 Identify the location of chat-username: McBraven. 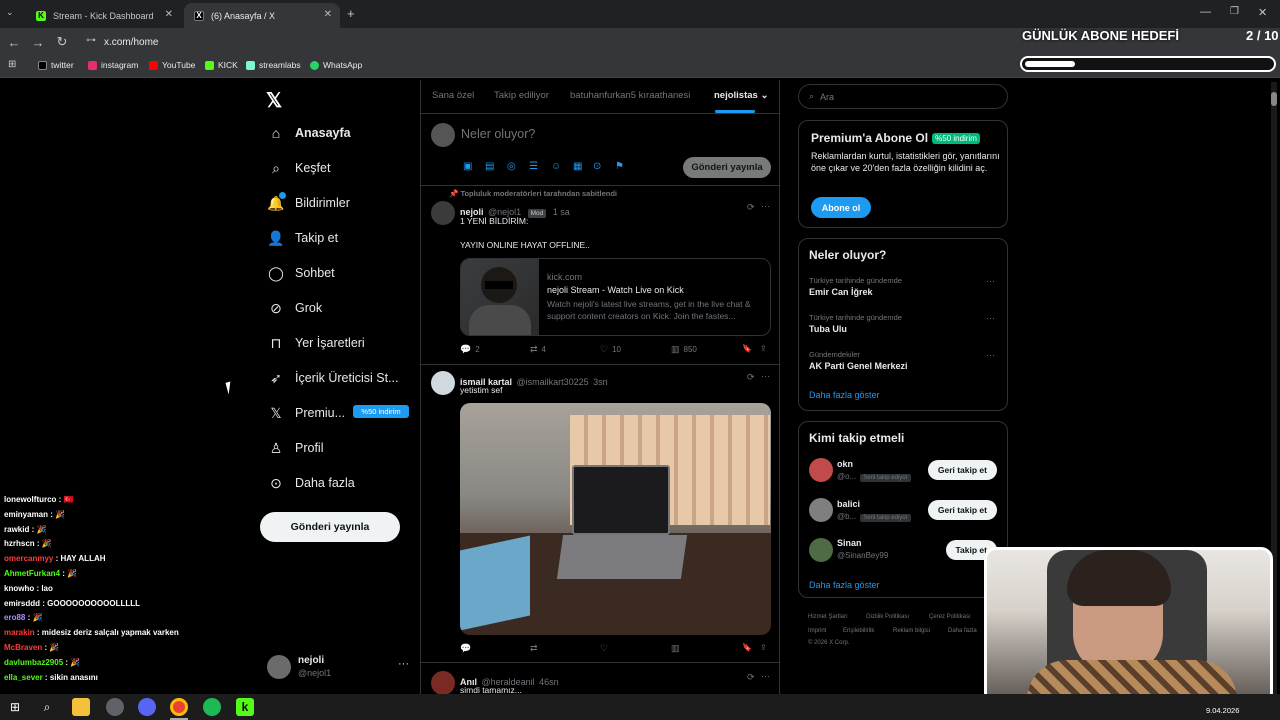
(23, 647).